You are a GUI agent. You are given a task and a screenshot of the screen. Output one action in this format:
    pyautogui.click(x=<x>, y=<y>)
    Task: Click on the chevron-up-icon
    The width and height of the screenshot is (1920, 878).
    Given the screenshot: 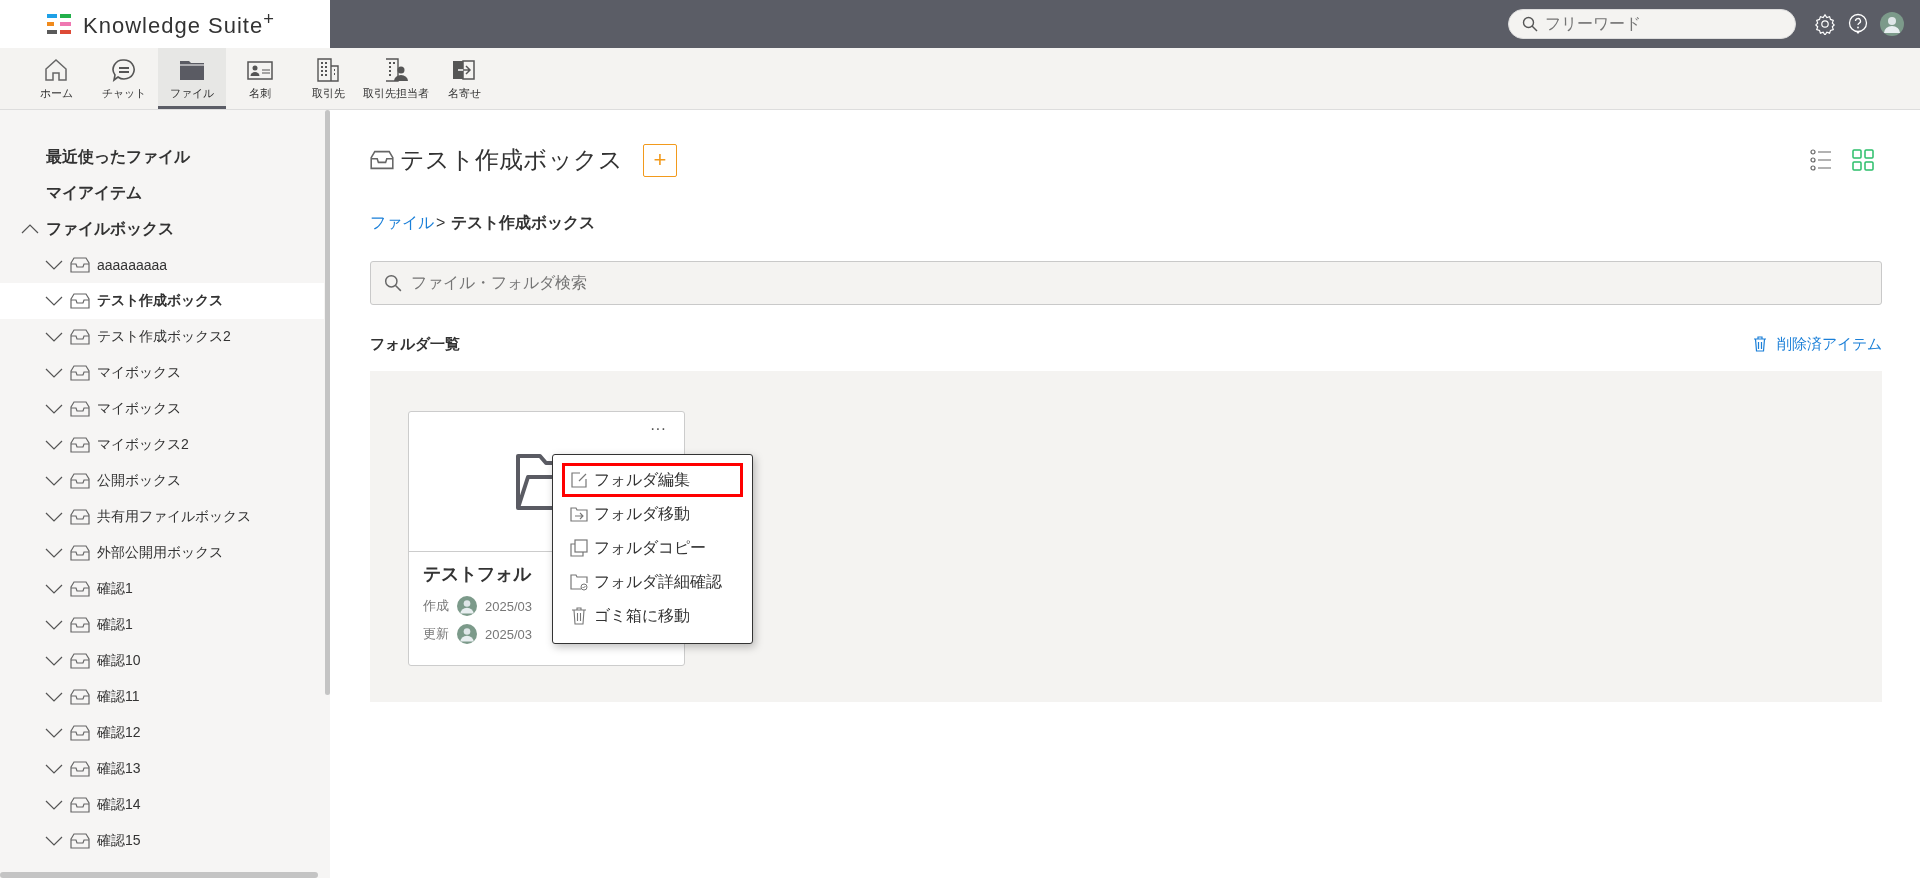 What is the action you would take?
    pyautogui.click(x=30, y=229)
    